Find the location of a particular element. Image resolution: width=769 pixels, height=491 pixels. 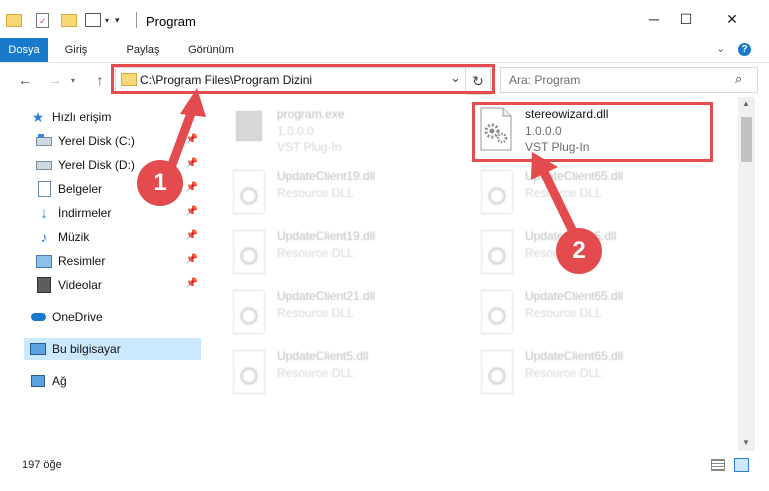

arrow-right-icon: → is located at coordinates (55, 80).